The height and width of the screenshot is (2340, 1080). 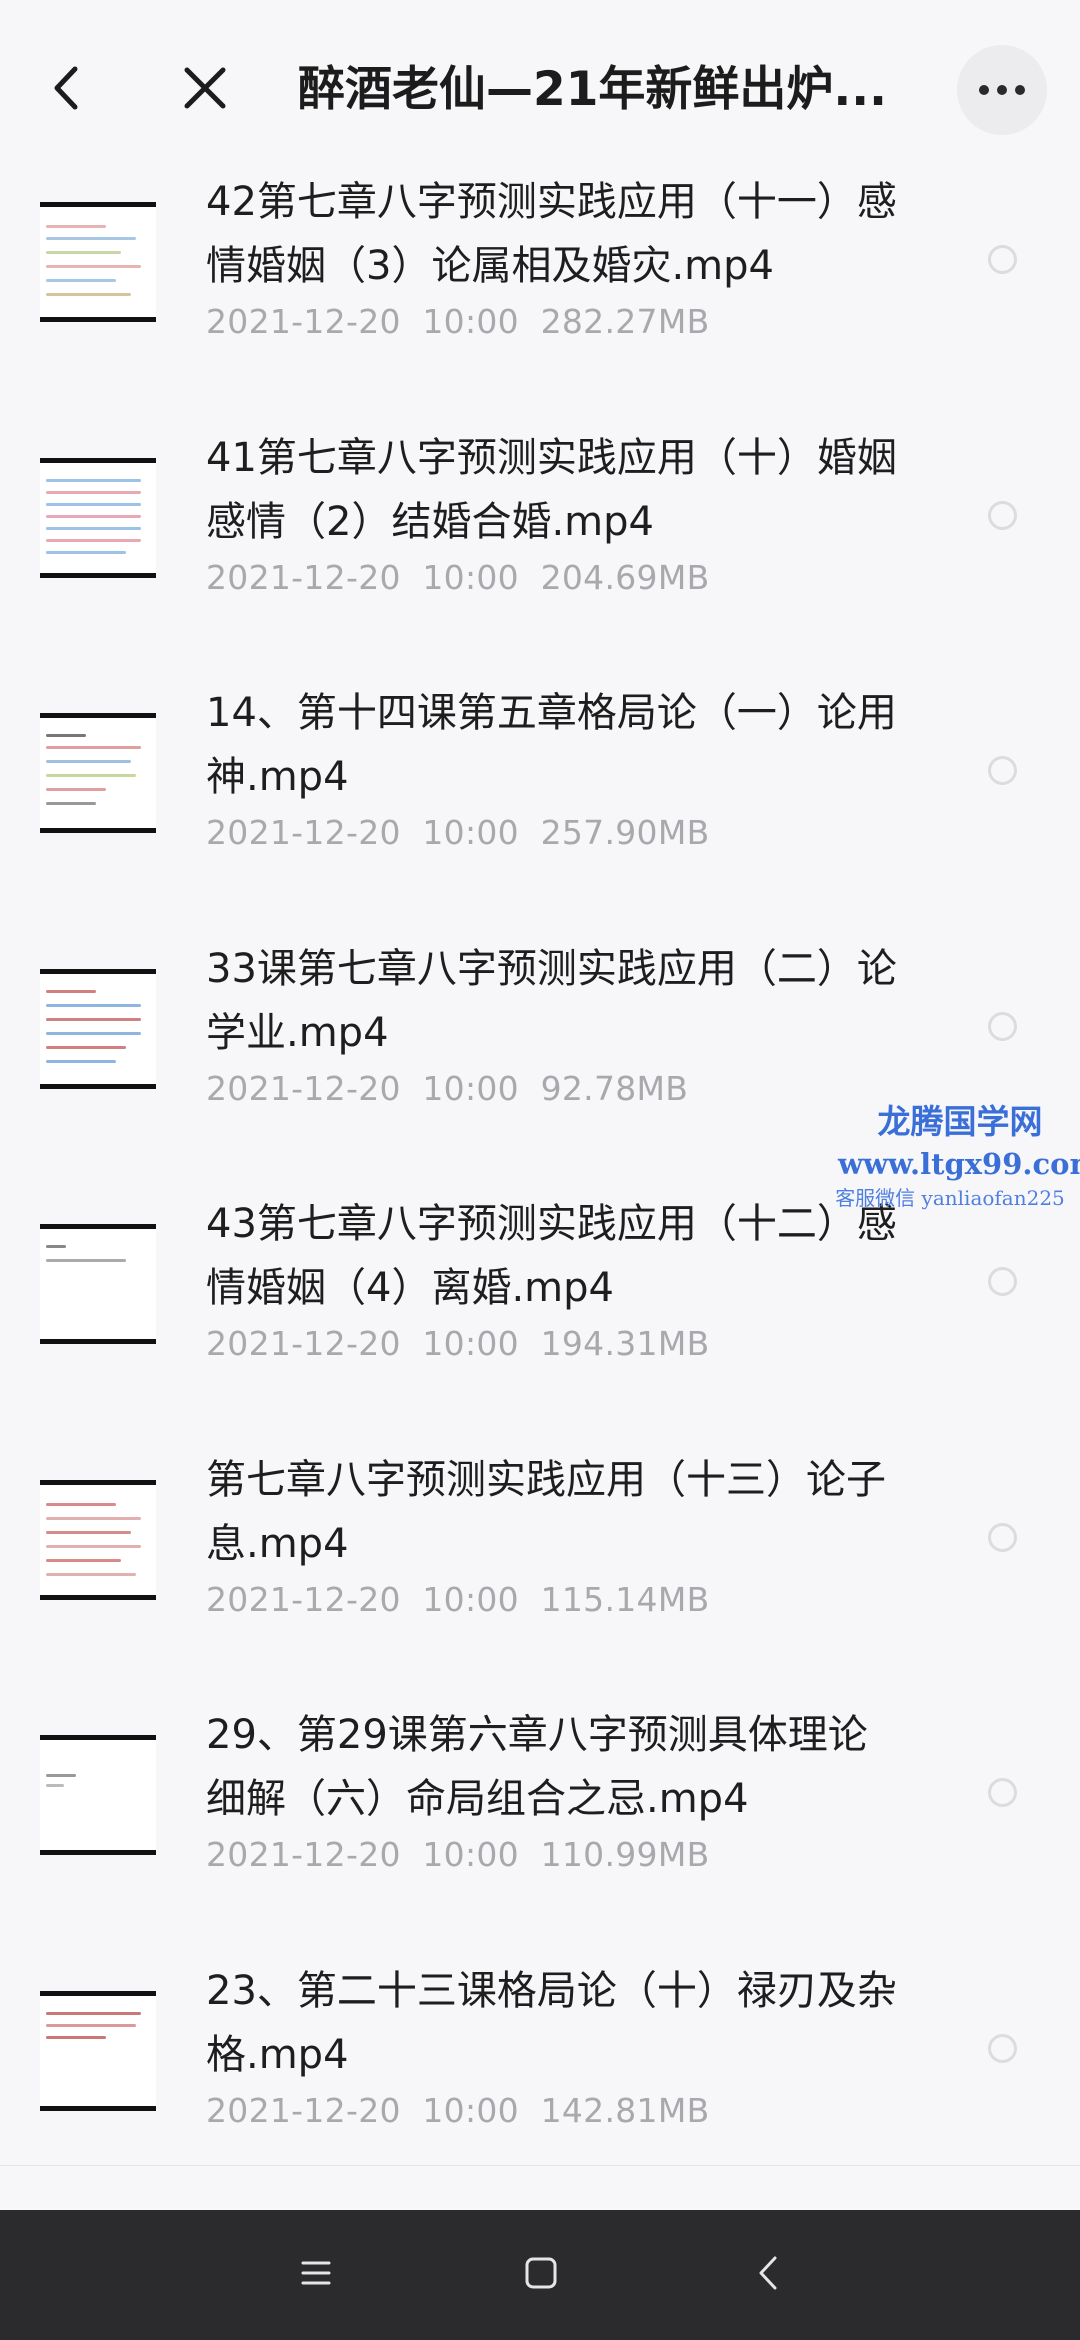 I want to click on file-name: 43第七章八字预测实践应用（十二）感情婚姻（4）离婚.mp4, so click(x=551, y=1256).